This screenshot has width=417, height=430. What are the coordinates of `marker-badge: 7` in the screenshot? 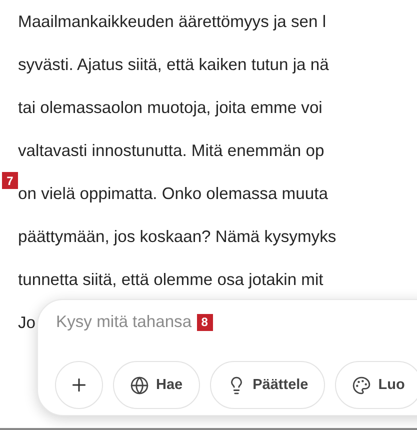 It's located at (10, 180).